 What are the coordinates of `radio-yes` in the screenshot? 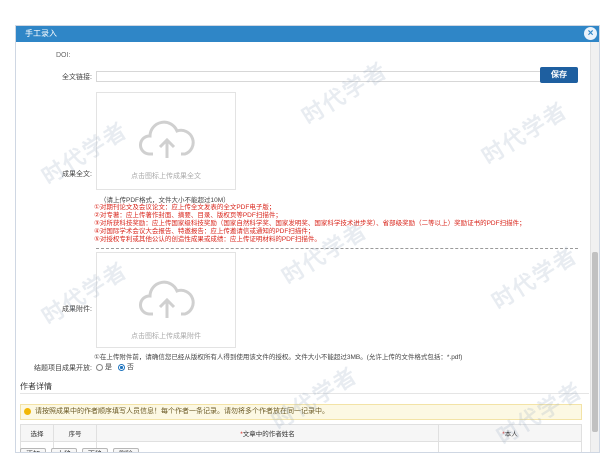 It's located at (99, 367).